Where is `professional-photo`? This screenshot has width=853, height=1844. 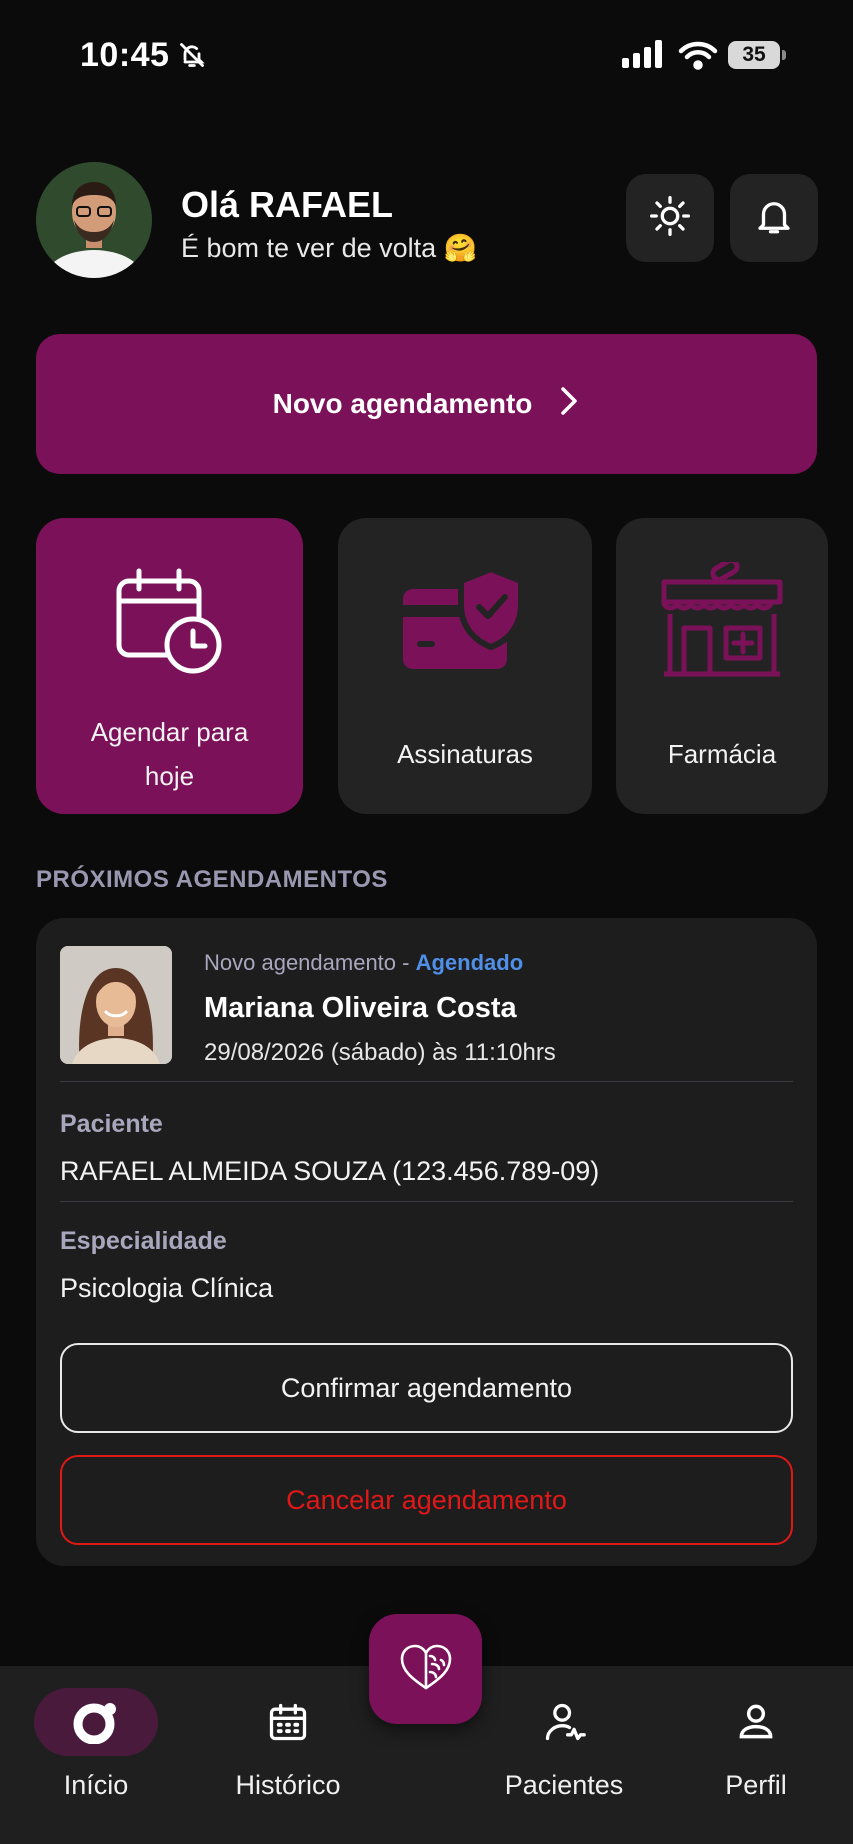 professional-photo is located at coordinates (116, 1005).